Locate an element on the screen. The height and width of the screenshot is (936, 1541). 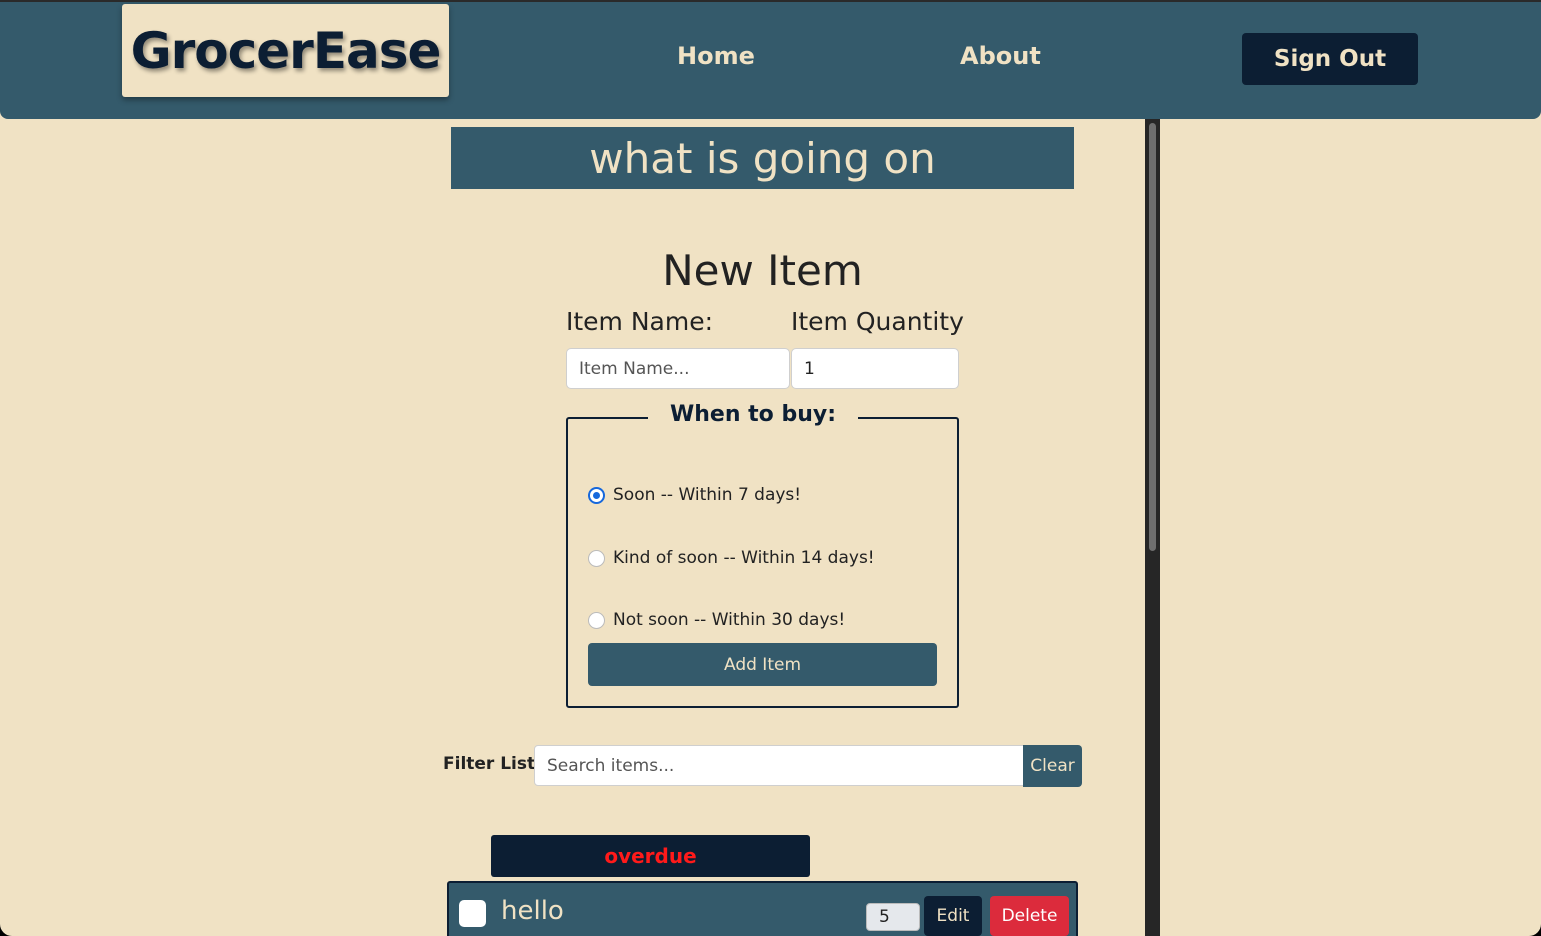
sign-out-button: Sign Out is located at coordinates (1330, 59).